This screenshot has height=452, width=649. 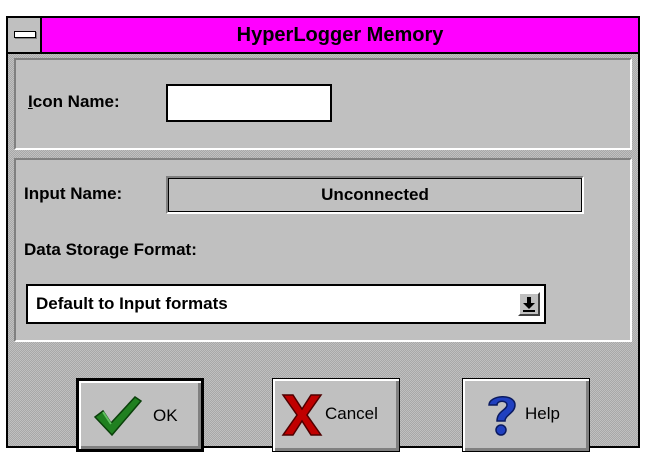 What do you see at coordinates (73, 193) in the screenshot?
I see `input-name-label: Input Name:` at bounding box center [73, 193].